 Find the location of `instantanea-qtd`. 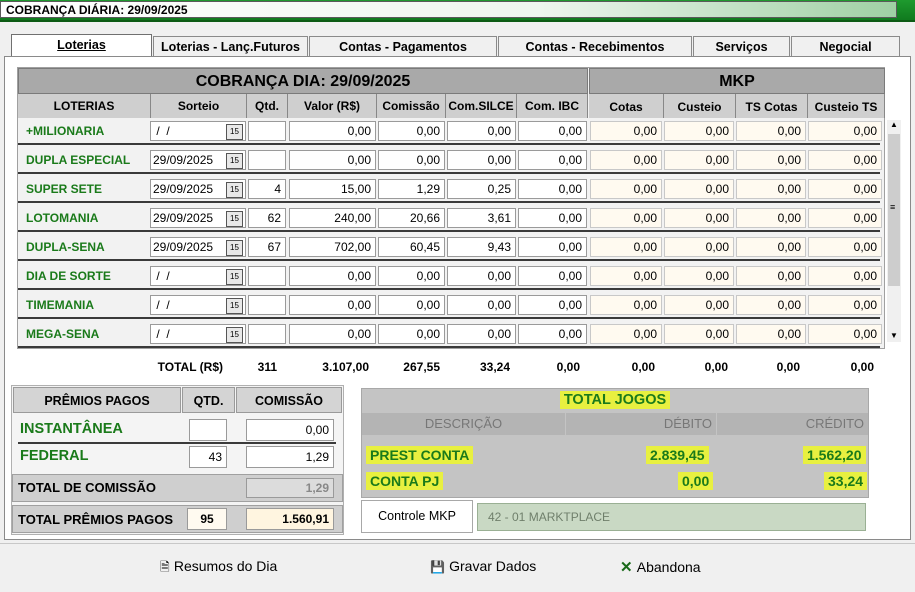

instantanea-qtd is located at coordinates (208, 430).